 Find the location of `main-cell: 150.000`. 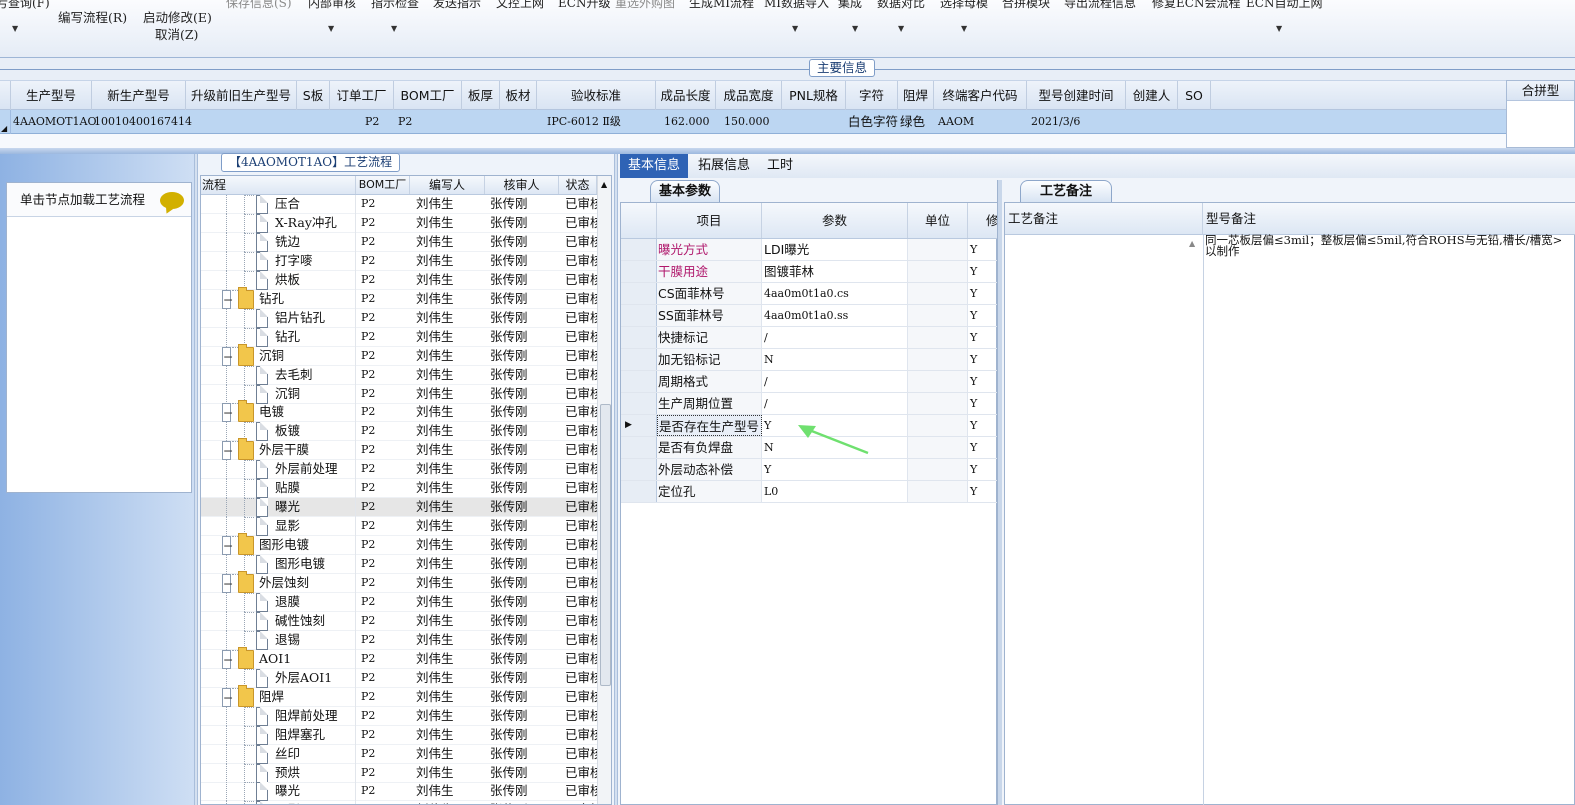

main-cell: 150.000 is located at coordinates (747, 122).